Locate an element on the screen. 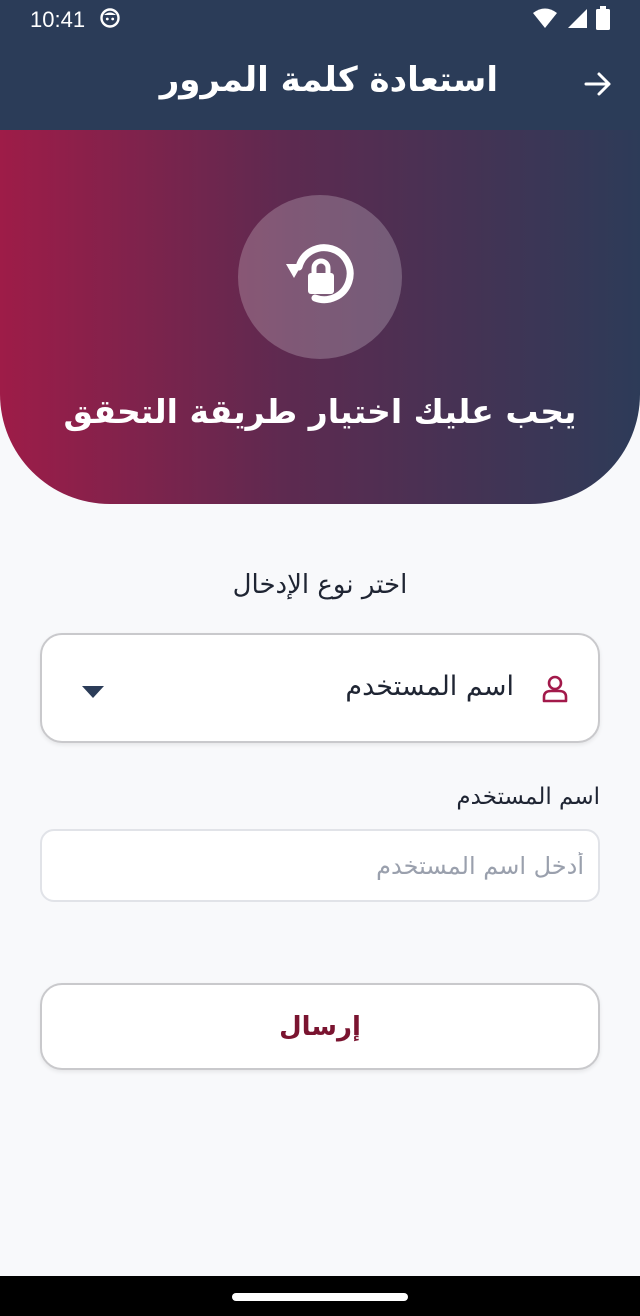 The height and width of the screenshot is (1316, 640). status-right is located at coordinates (571, 20).